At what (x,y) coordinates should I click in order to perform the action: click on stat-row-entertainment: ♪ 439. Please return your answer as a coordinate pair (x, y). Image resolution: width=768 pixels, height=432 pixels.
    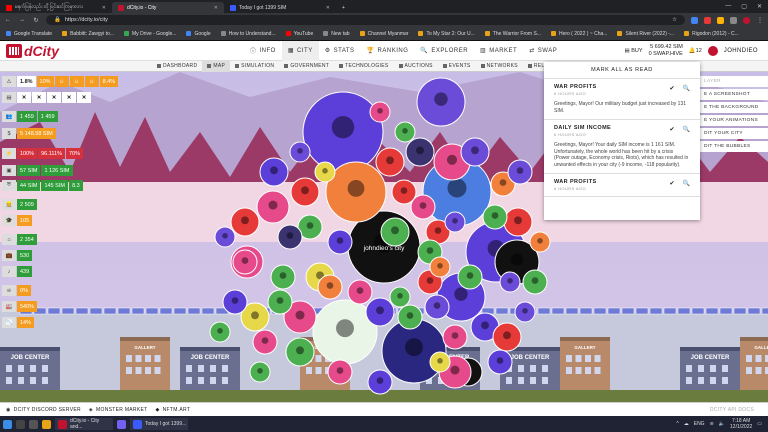
    Looking at the image, I should click on (17, 271).